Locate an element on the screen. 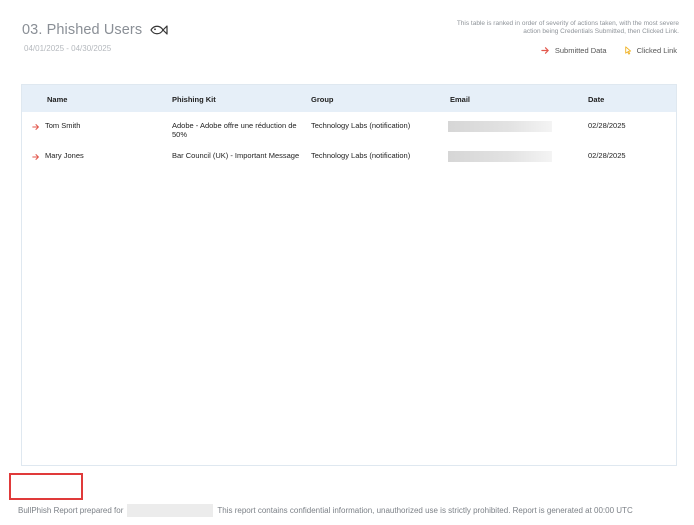 Image resolution: width=694 pixels, height=525 pixels. column-header-date: Date is located at coordinates (596, 99).